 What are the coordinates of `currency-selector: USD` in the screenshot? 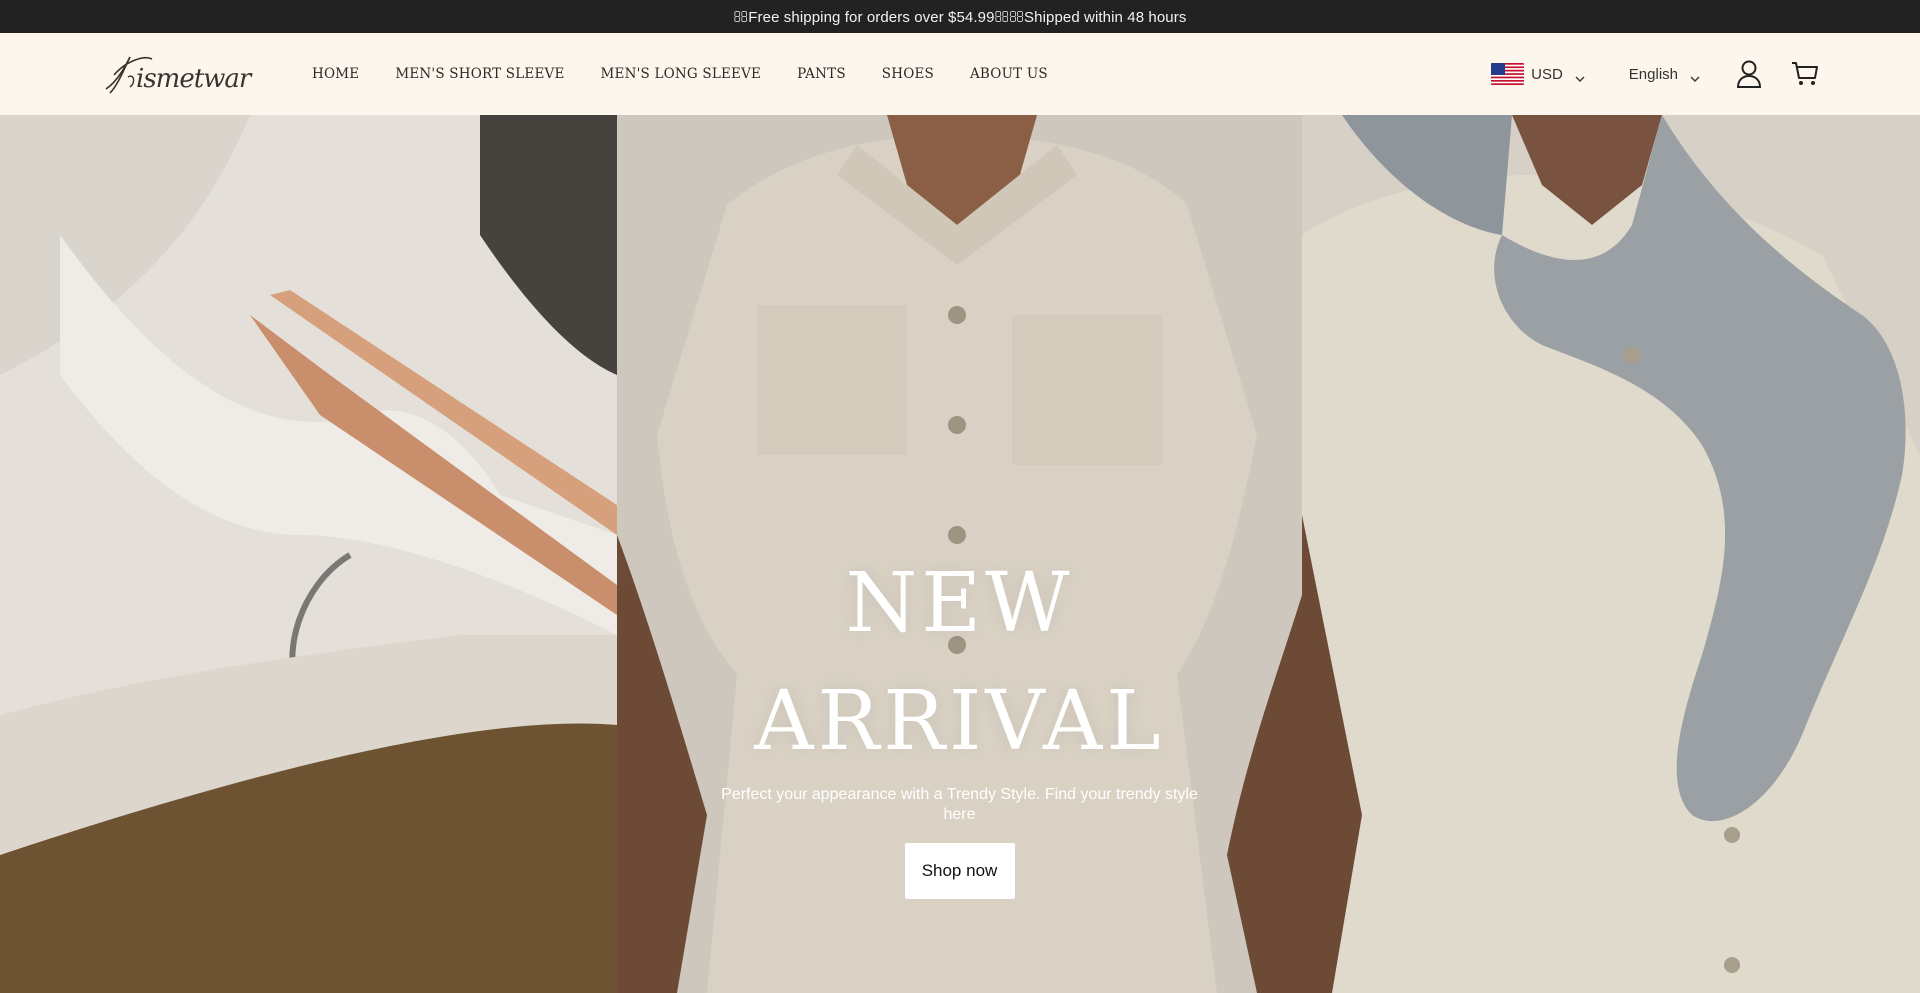 It's located at (1538, 74).